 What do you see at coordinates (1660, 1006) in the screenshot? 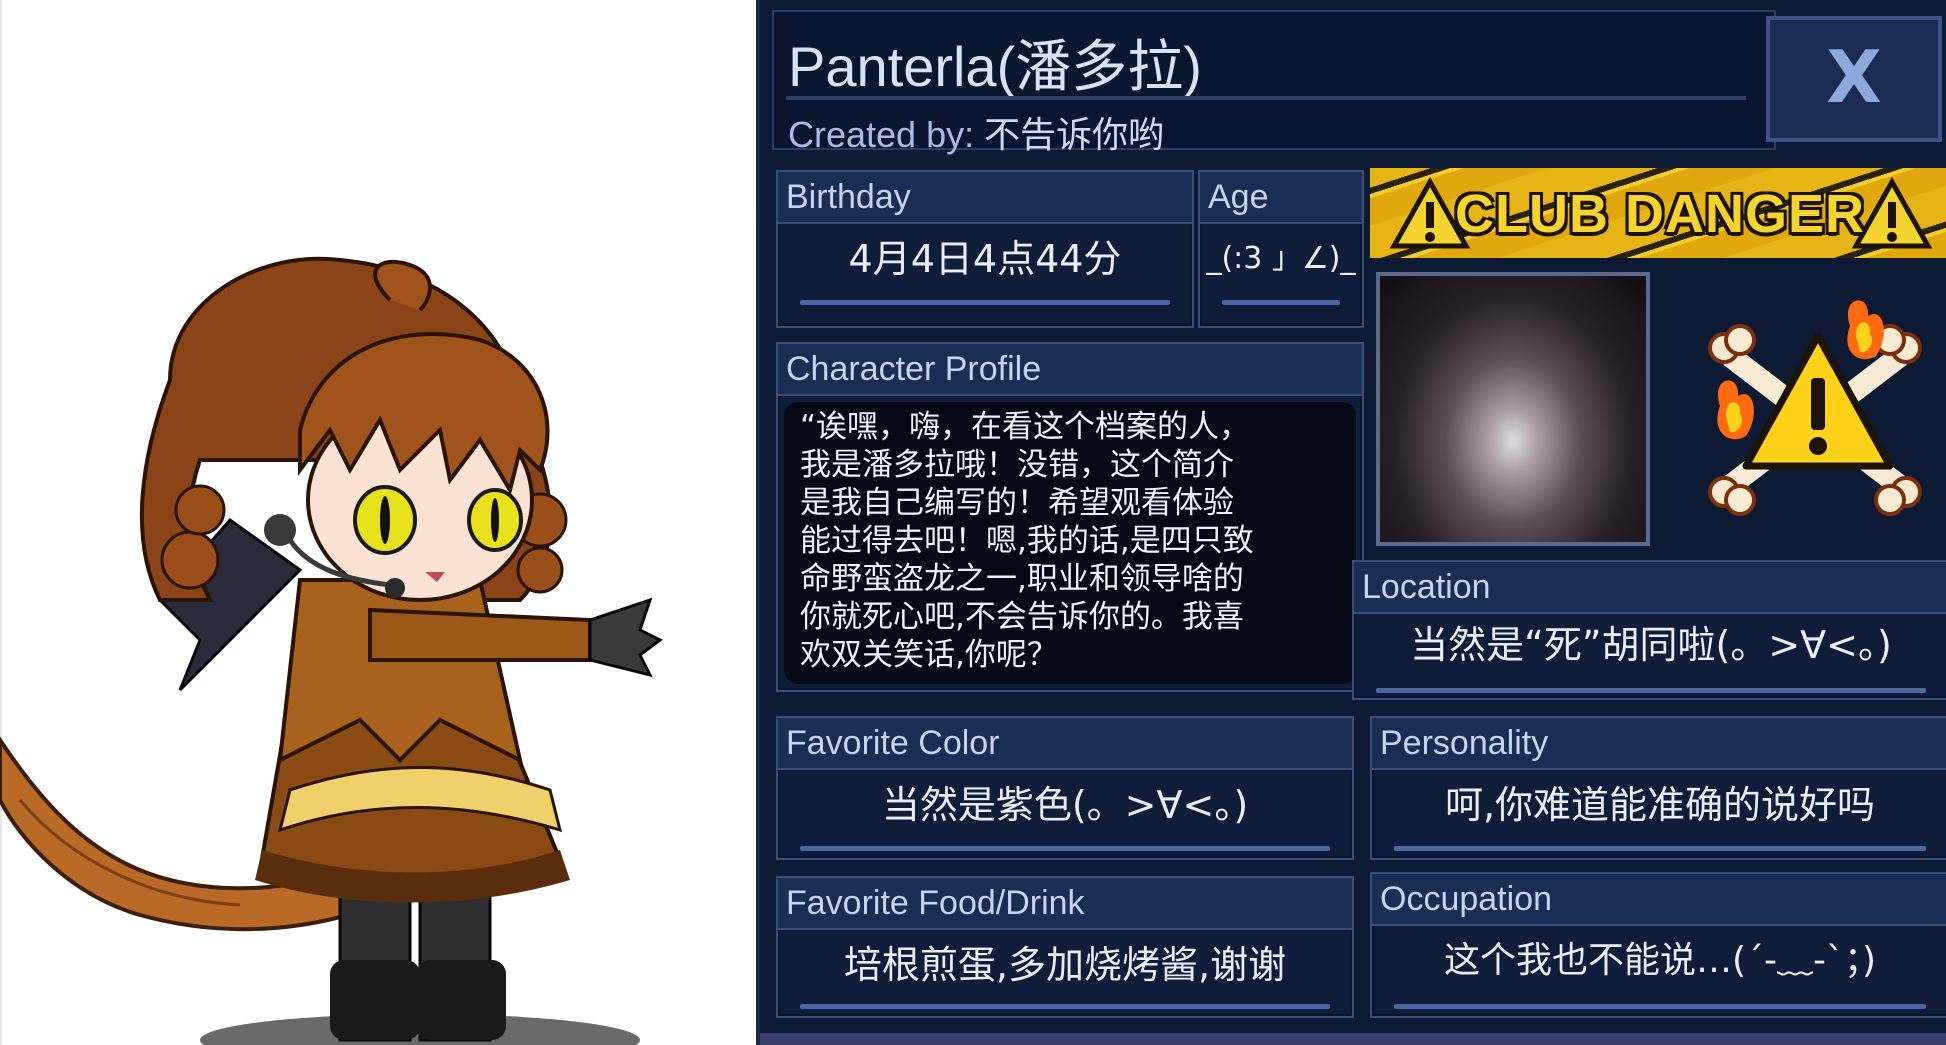
I see `occupation-underline` at bounding box center [1660, 1006].